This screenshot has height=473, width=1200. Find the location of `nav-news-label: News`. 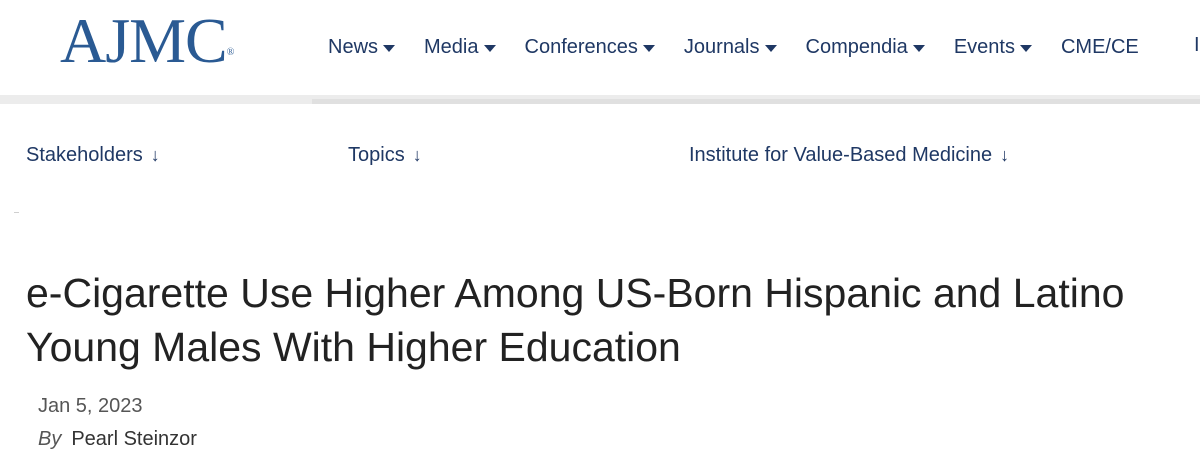

nav-news-label: News is located at coordinates (353, 46).